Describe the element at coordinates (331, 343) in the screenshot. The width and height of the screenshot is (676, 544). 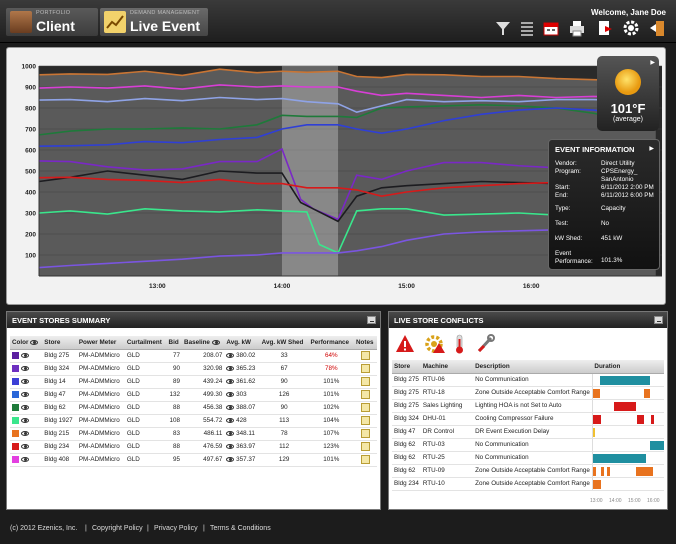
I see `column-header-performance: Performance` at that location.